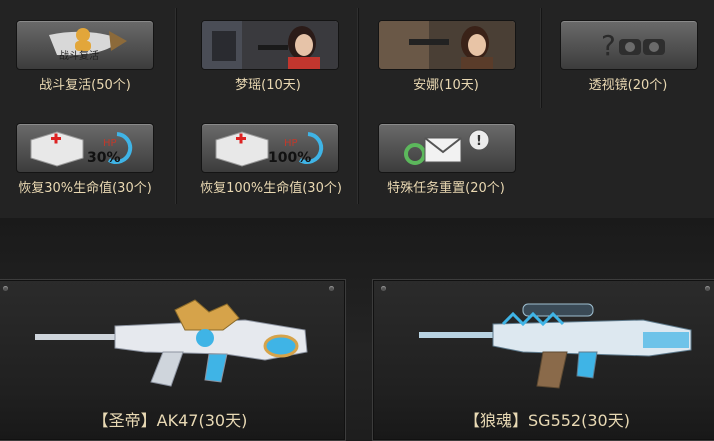  I want to click on revive-icon: 战斗复活, so click(85, 45).